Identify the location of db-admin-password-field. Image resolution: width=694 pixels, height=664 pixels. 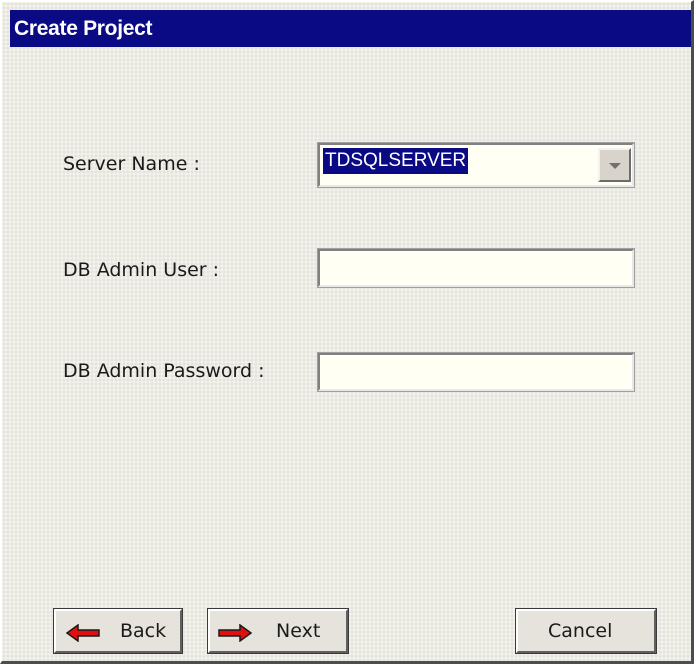
(476, 372).